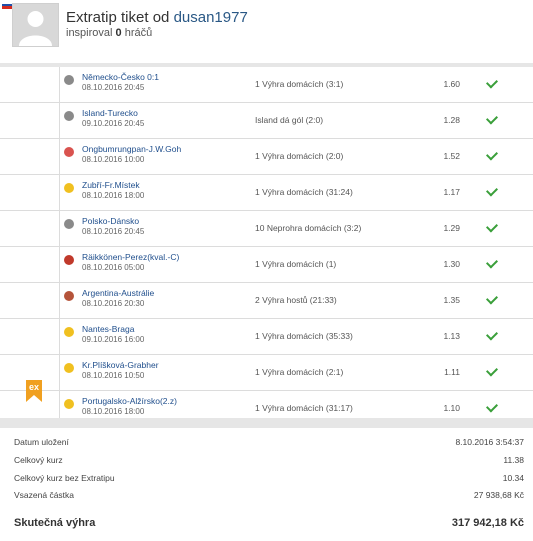 The height and width of the screenshot is (541, 533). What do you see at coordinates (113, 339) in the screenshot?
I see `match-date: 09.10.2016 16:00` at bounding box center [113, 339].